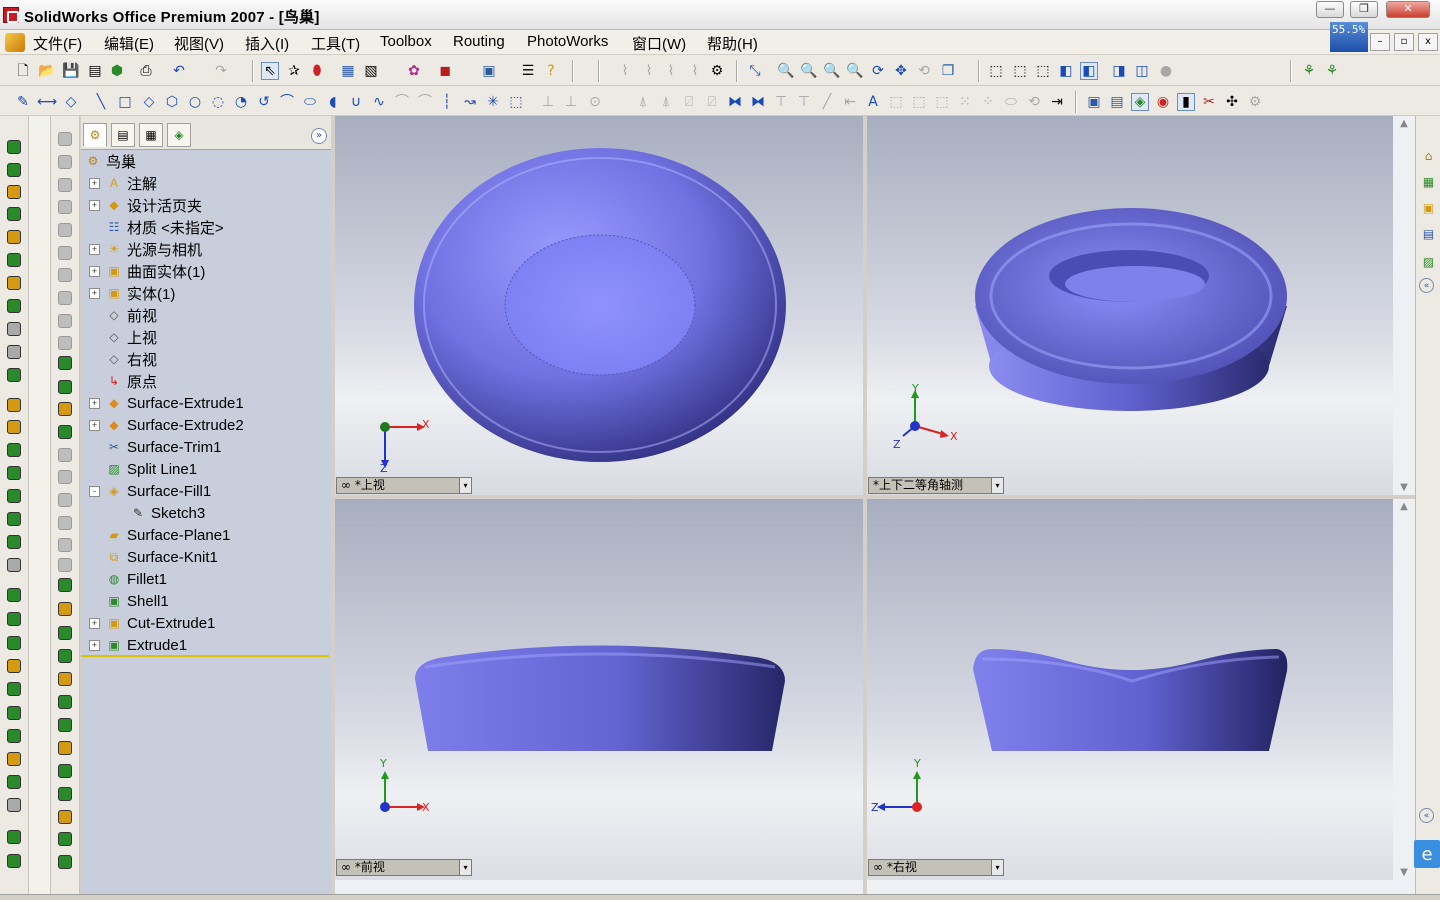 The height and width of the screenshot is (900, 1440). Describe the element at coordinates (1011, 102) in the screenshot. I see `disabled-tool-icon: ⬭` at that location.